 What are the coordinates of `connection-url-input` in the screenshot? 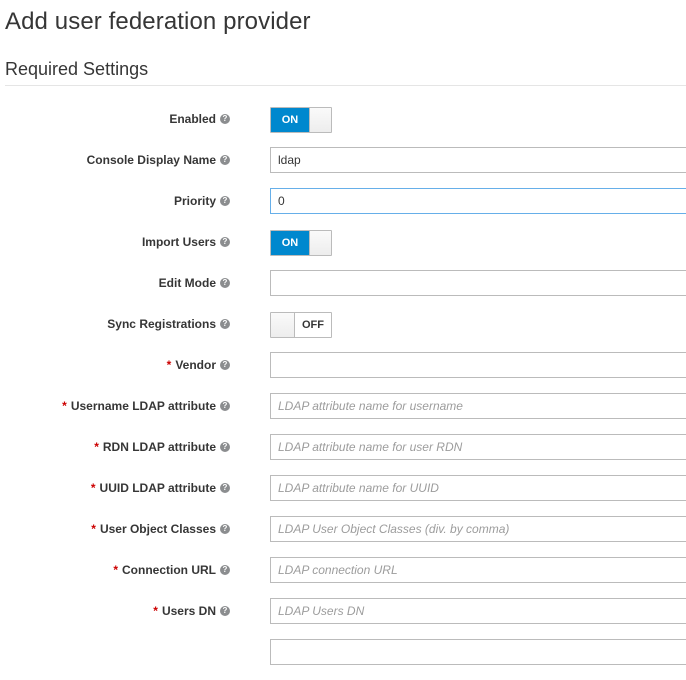 It's located at (478, 570).